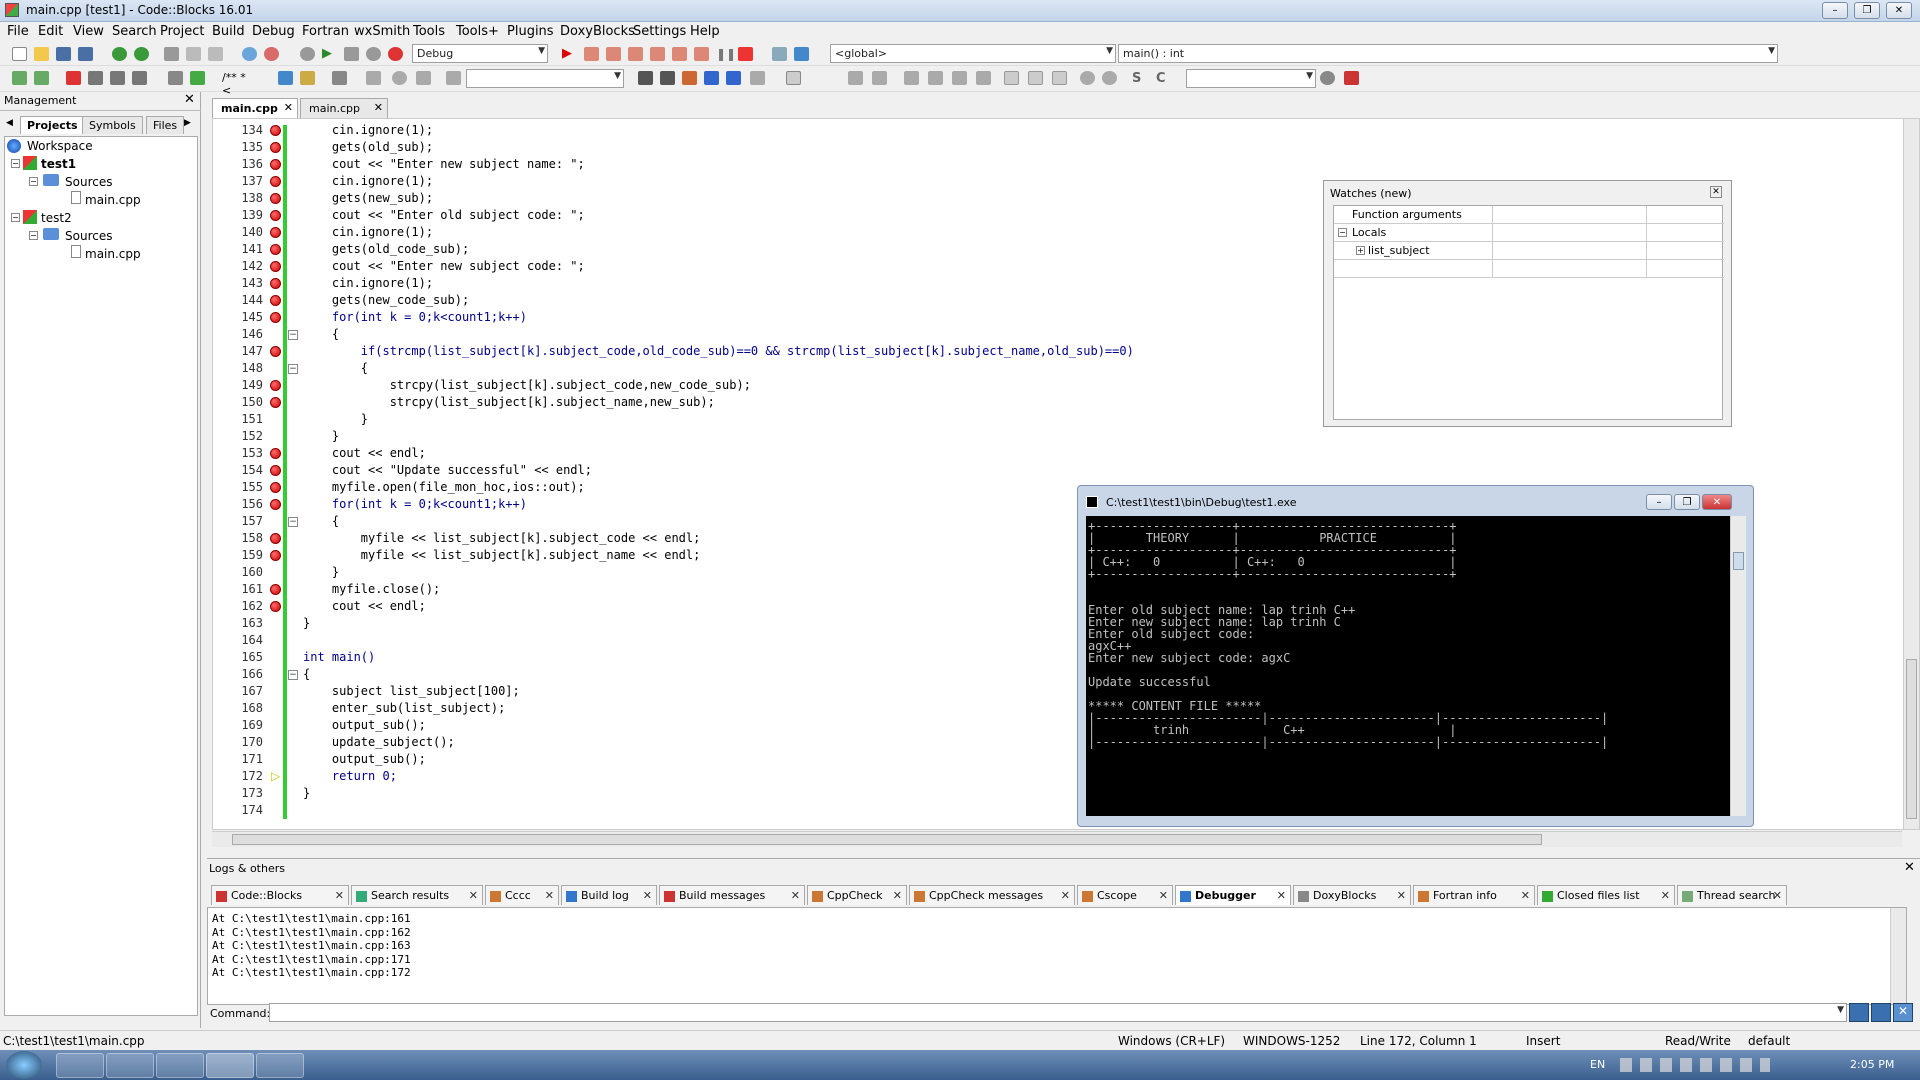  Describe the element at coordinates (80, 1065) in the screenshot. I see `taskbar-ie-icon` at that location.